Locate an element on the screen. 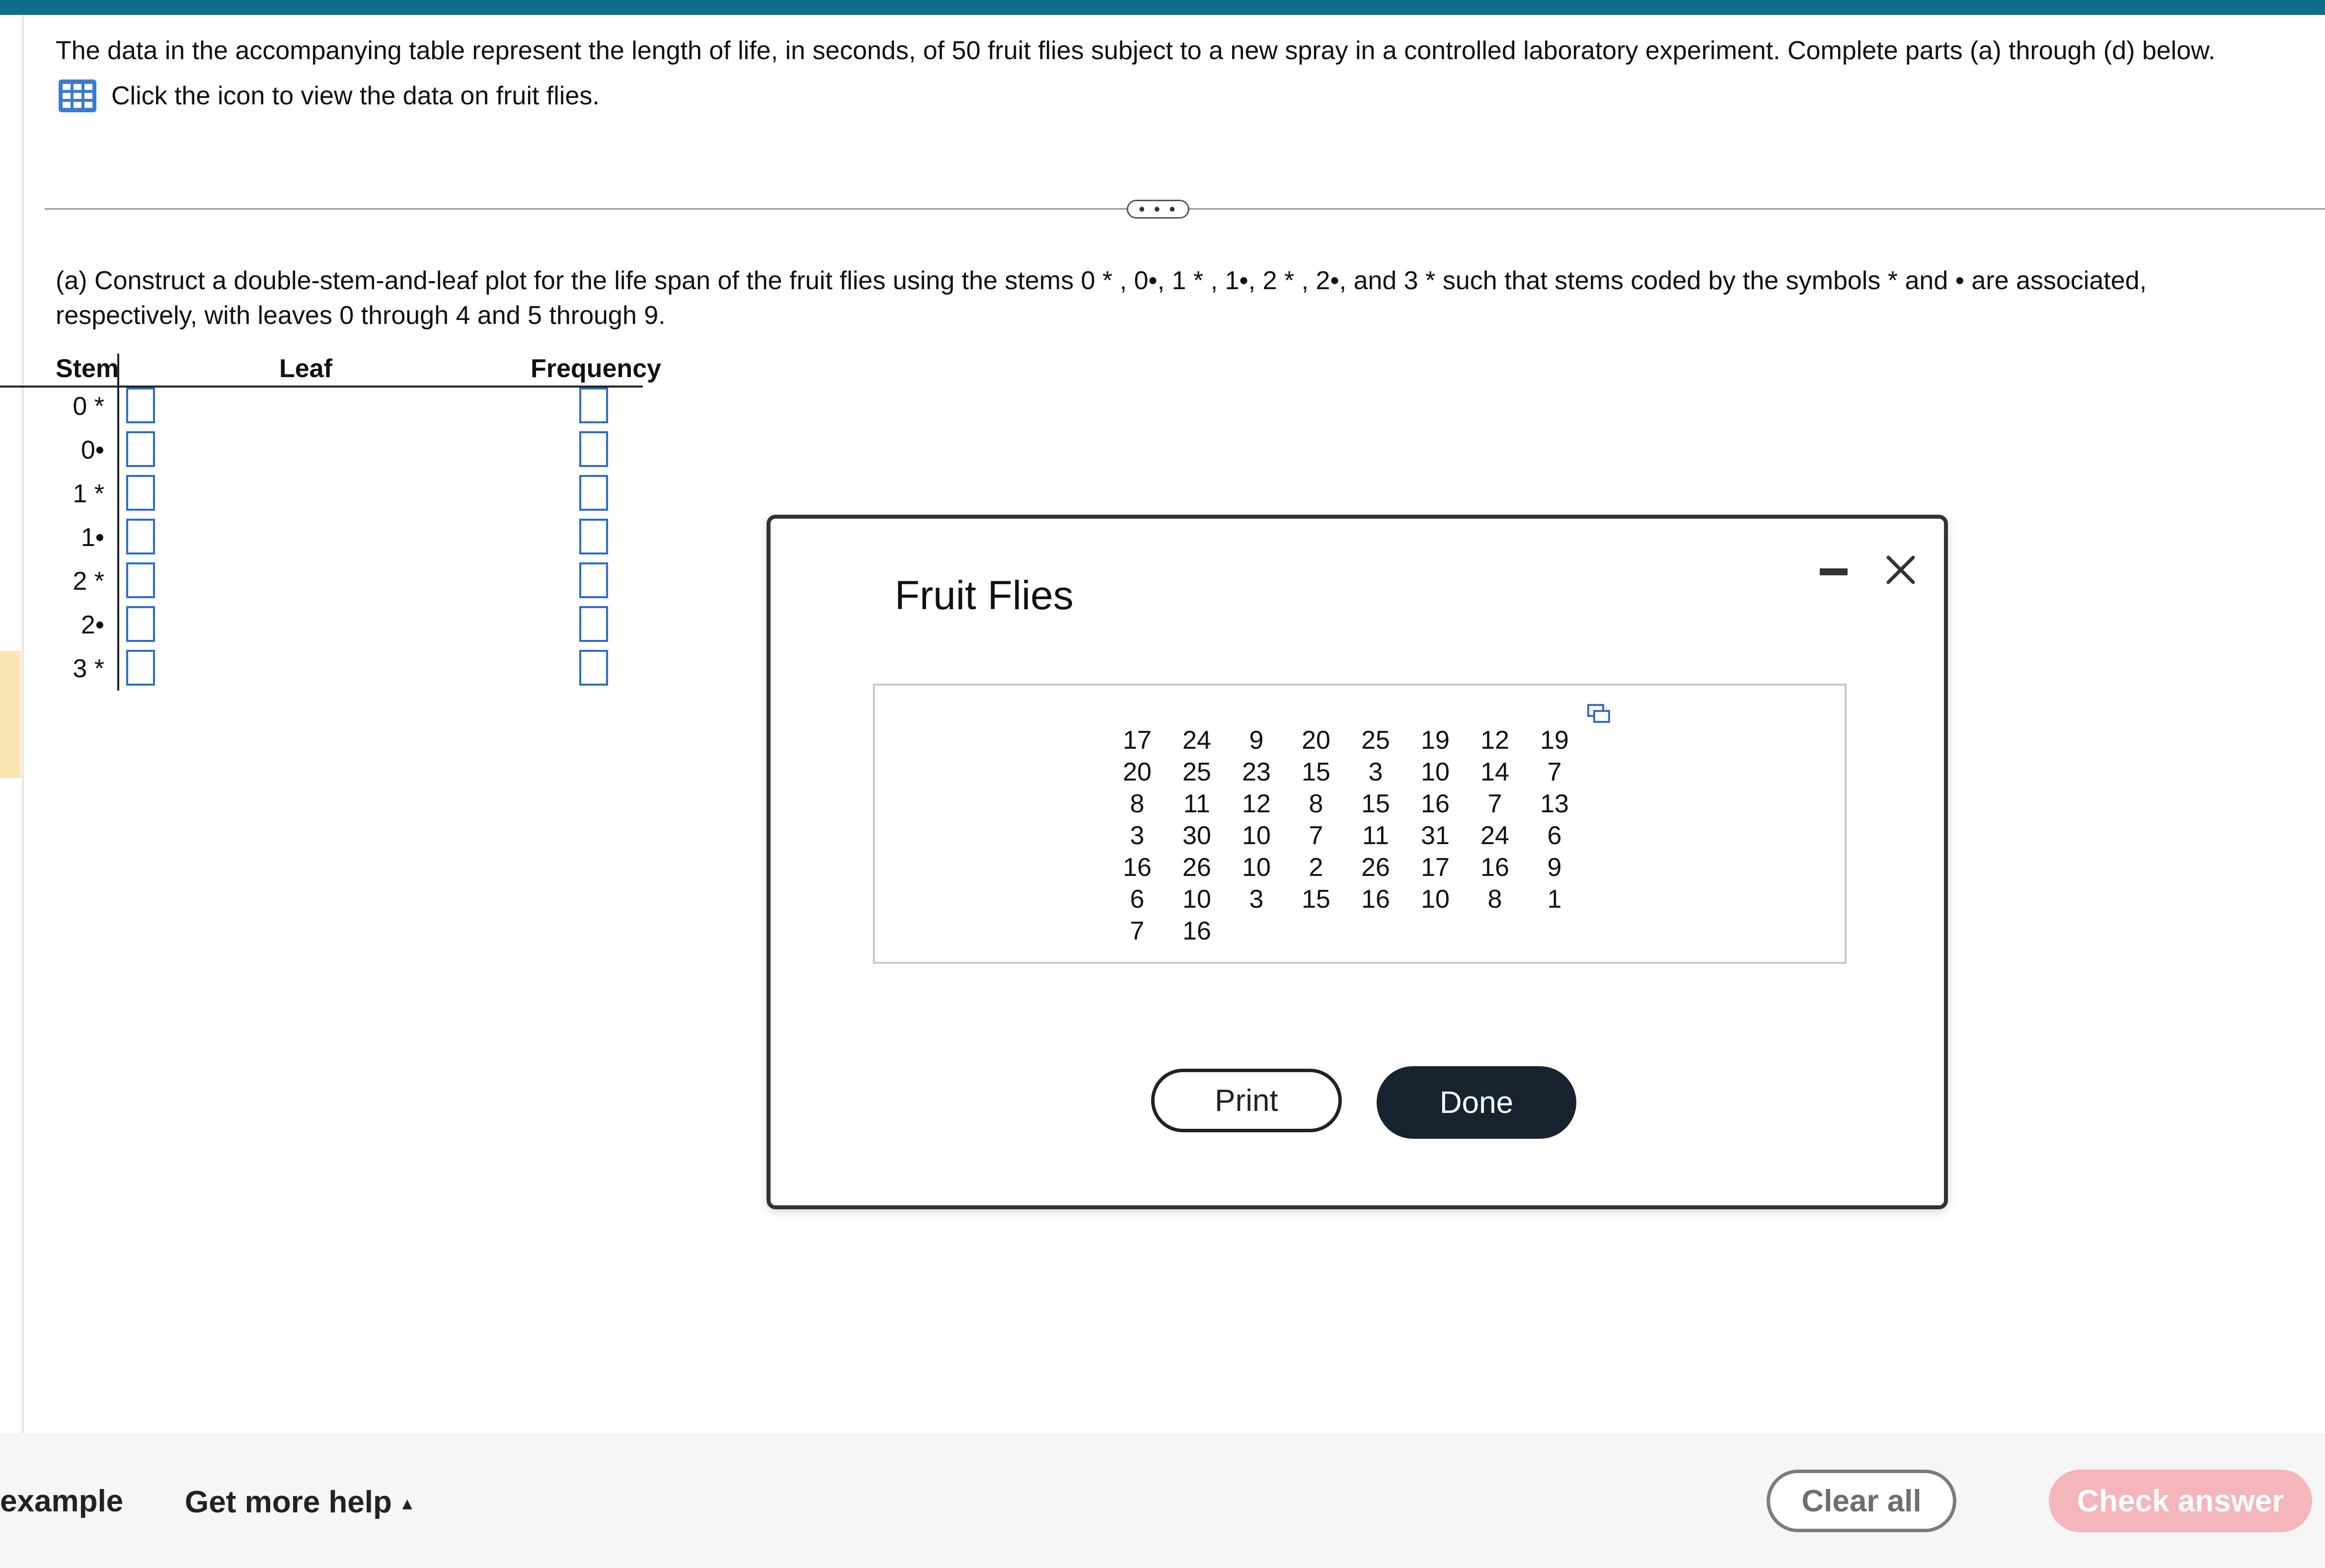  leaf-column-header: Leaf is located at coordinates (305, 368).